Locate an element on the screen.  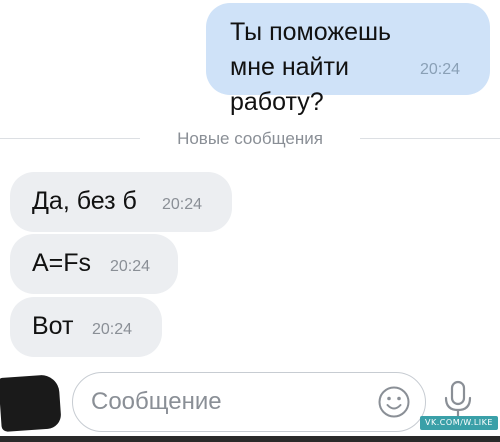
incoming-message-text: Да, без б is located at coordinates (84, 201).